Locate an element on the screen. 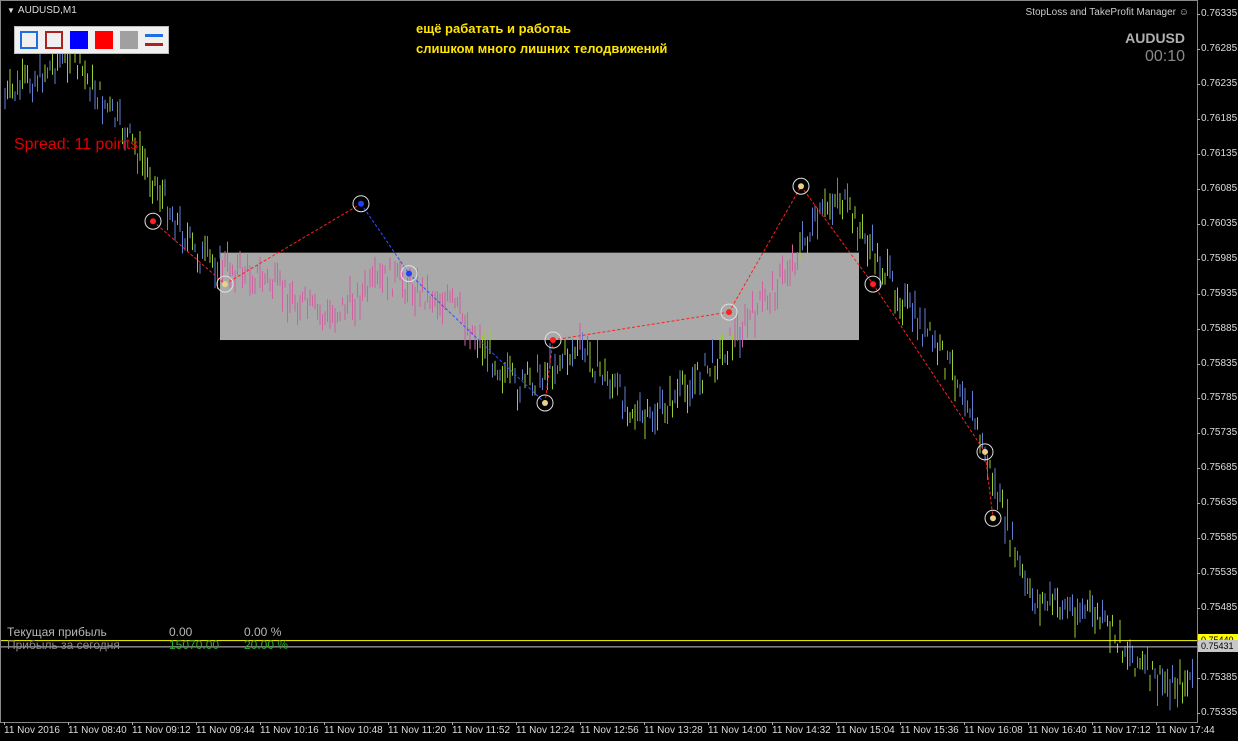  lines-icon is located at coordinates (154, 40).